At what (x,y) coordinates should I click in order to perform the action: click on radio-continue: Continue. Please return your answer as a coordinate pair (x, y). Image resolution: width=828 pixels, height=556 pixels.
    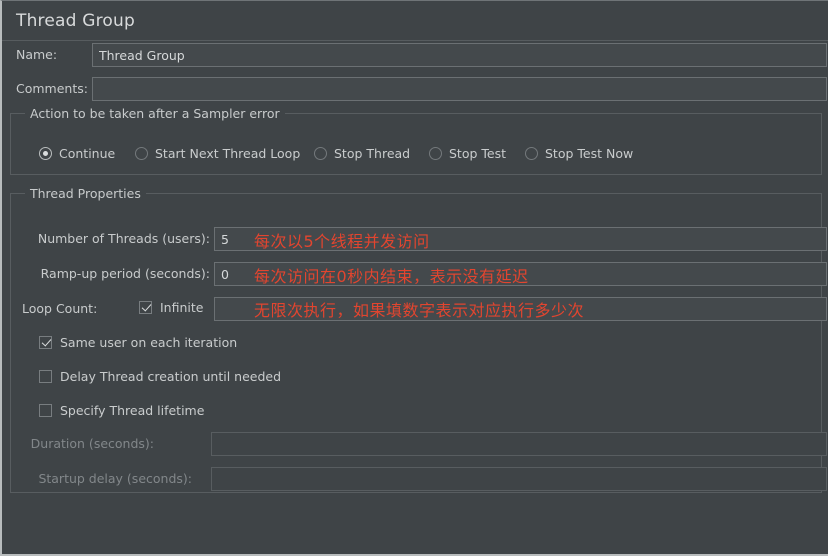
    Looking at the image, I should click on (77, 153).